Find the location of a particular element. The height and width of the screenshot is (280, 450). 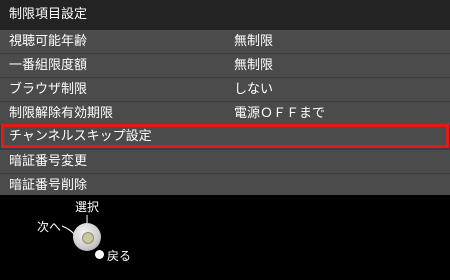

remote-guide-lines is located at coordinates (74, 225).